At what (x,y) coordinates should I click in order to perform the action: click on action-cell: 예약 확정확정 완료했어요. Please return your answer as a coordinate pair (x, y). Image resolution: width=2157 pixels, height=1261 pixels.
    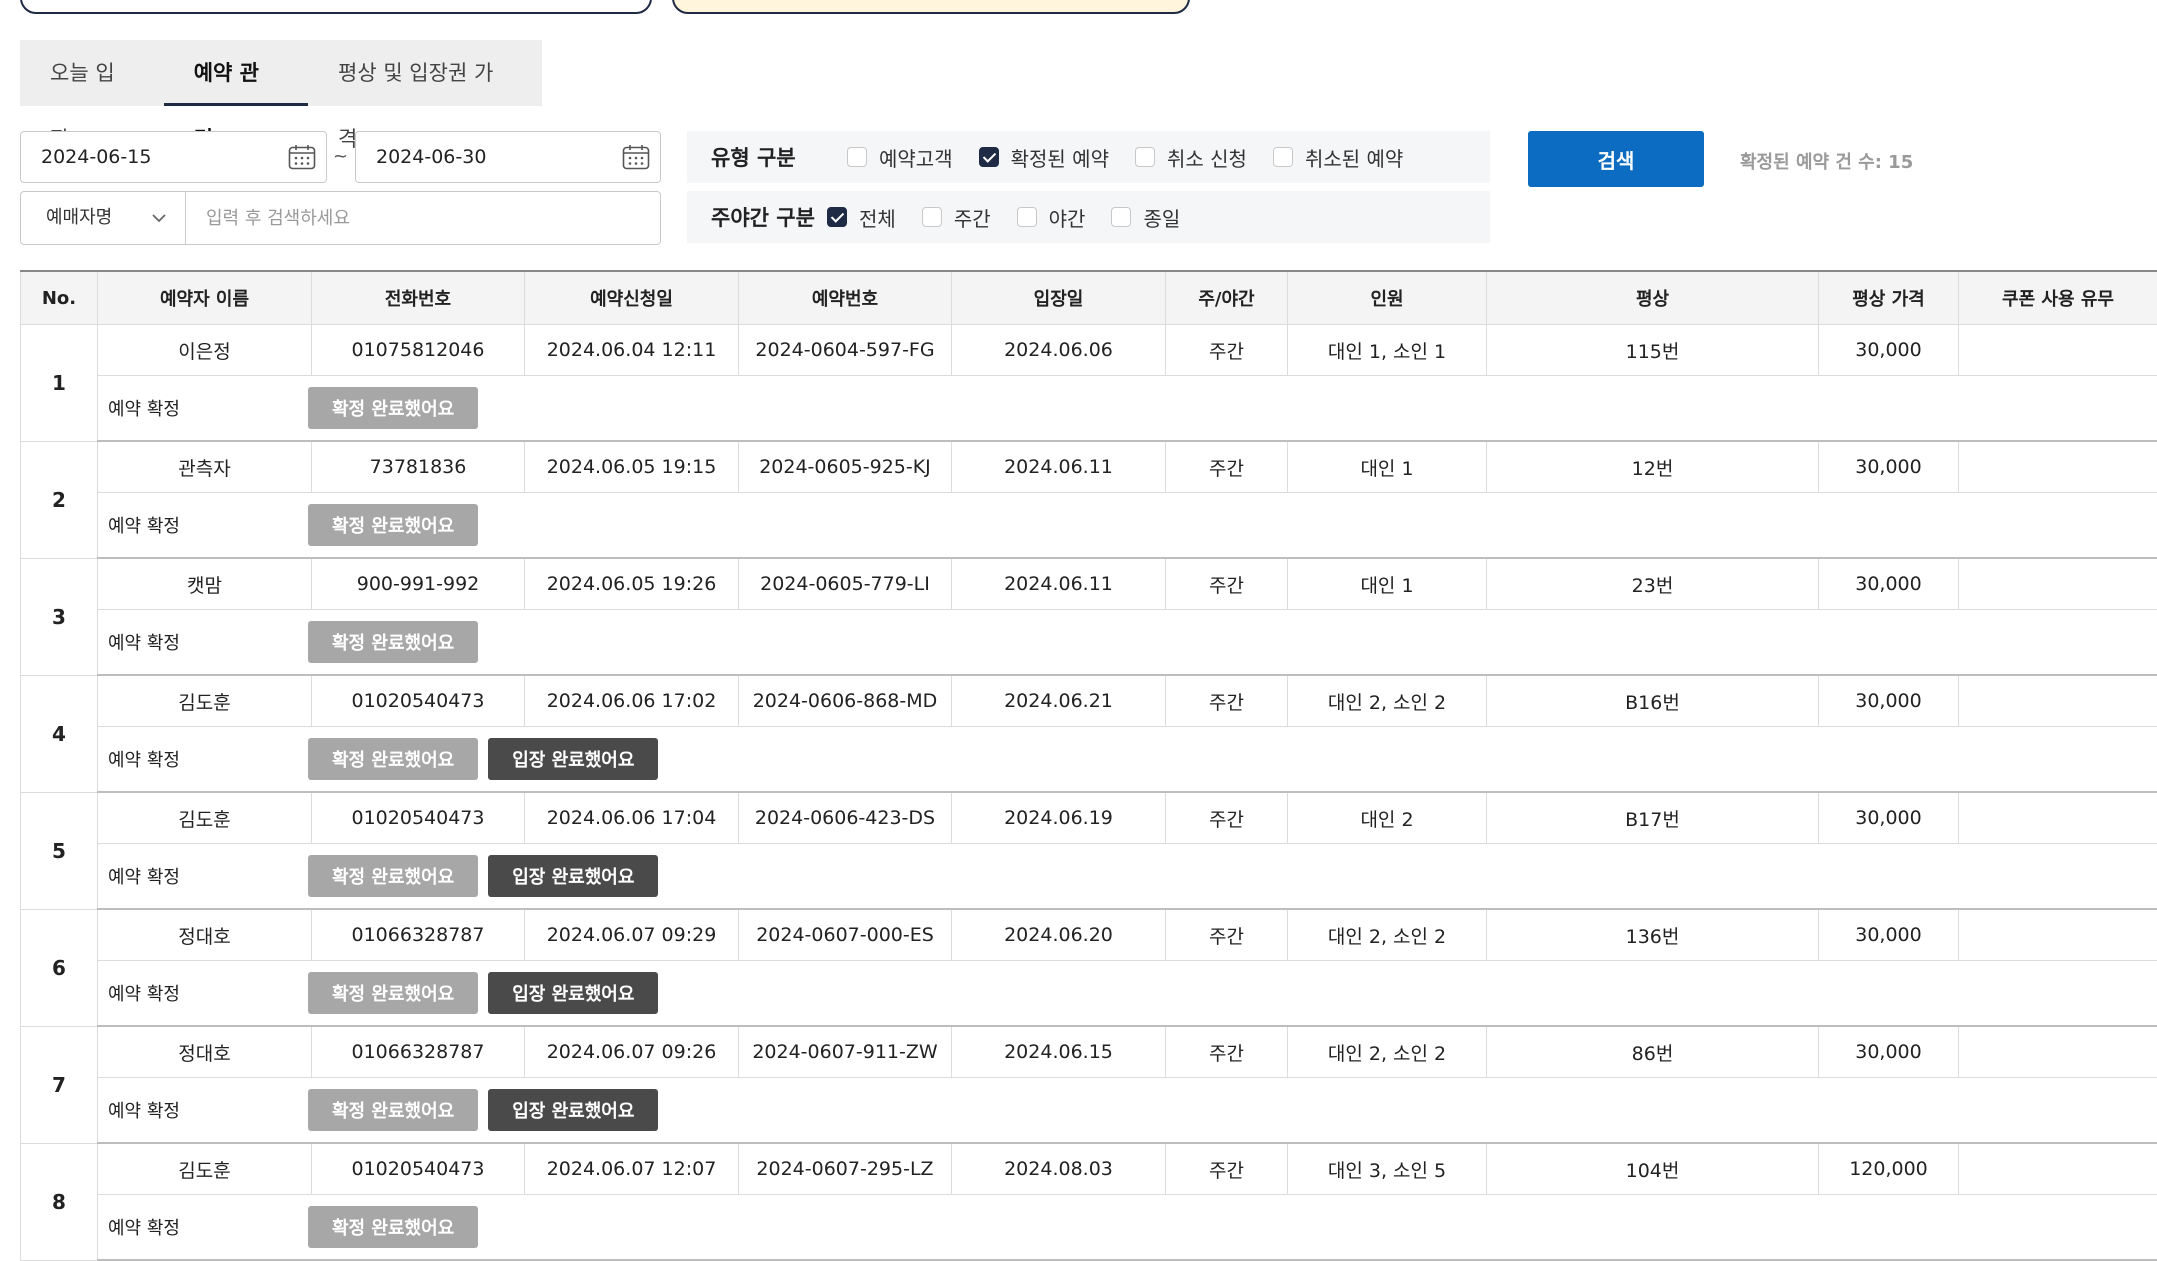
    Looking at the image, I should click on (1127, 526).